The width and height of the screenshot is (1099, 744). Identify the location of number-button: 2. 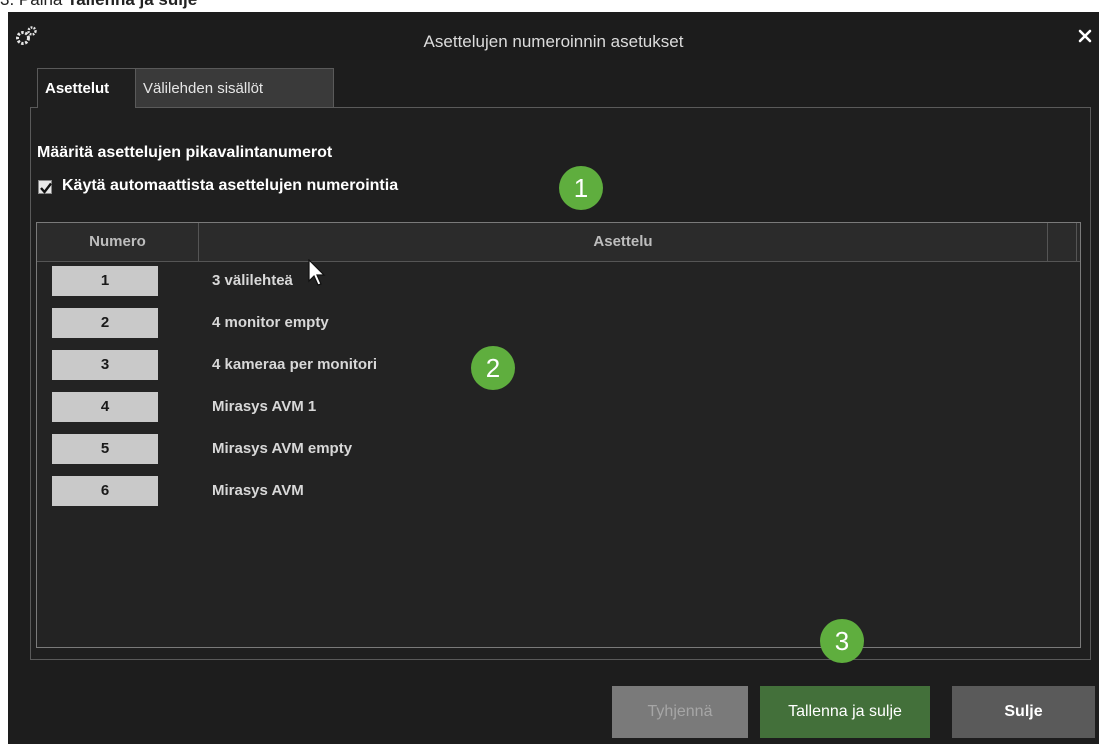
(105, 323).